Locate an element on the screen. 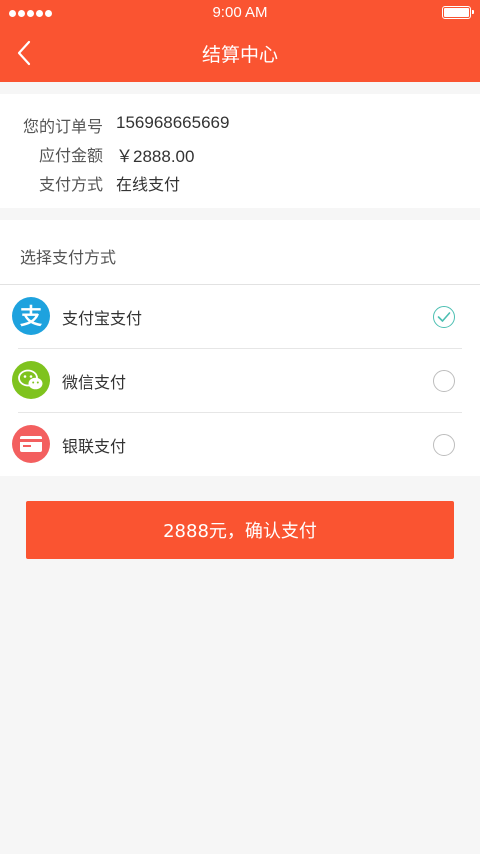 The height and width of the screenshot is (854, 480). status-time: 9:00 AM is located at coordinates (240, 12).